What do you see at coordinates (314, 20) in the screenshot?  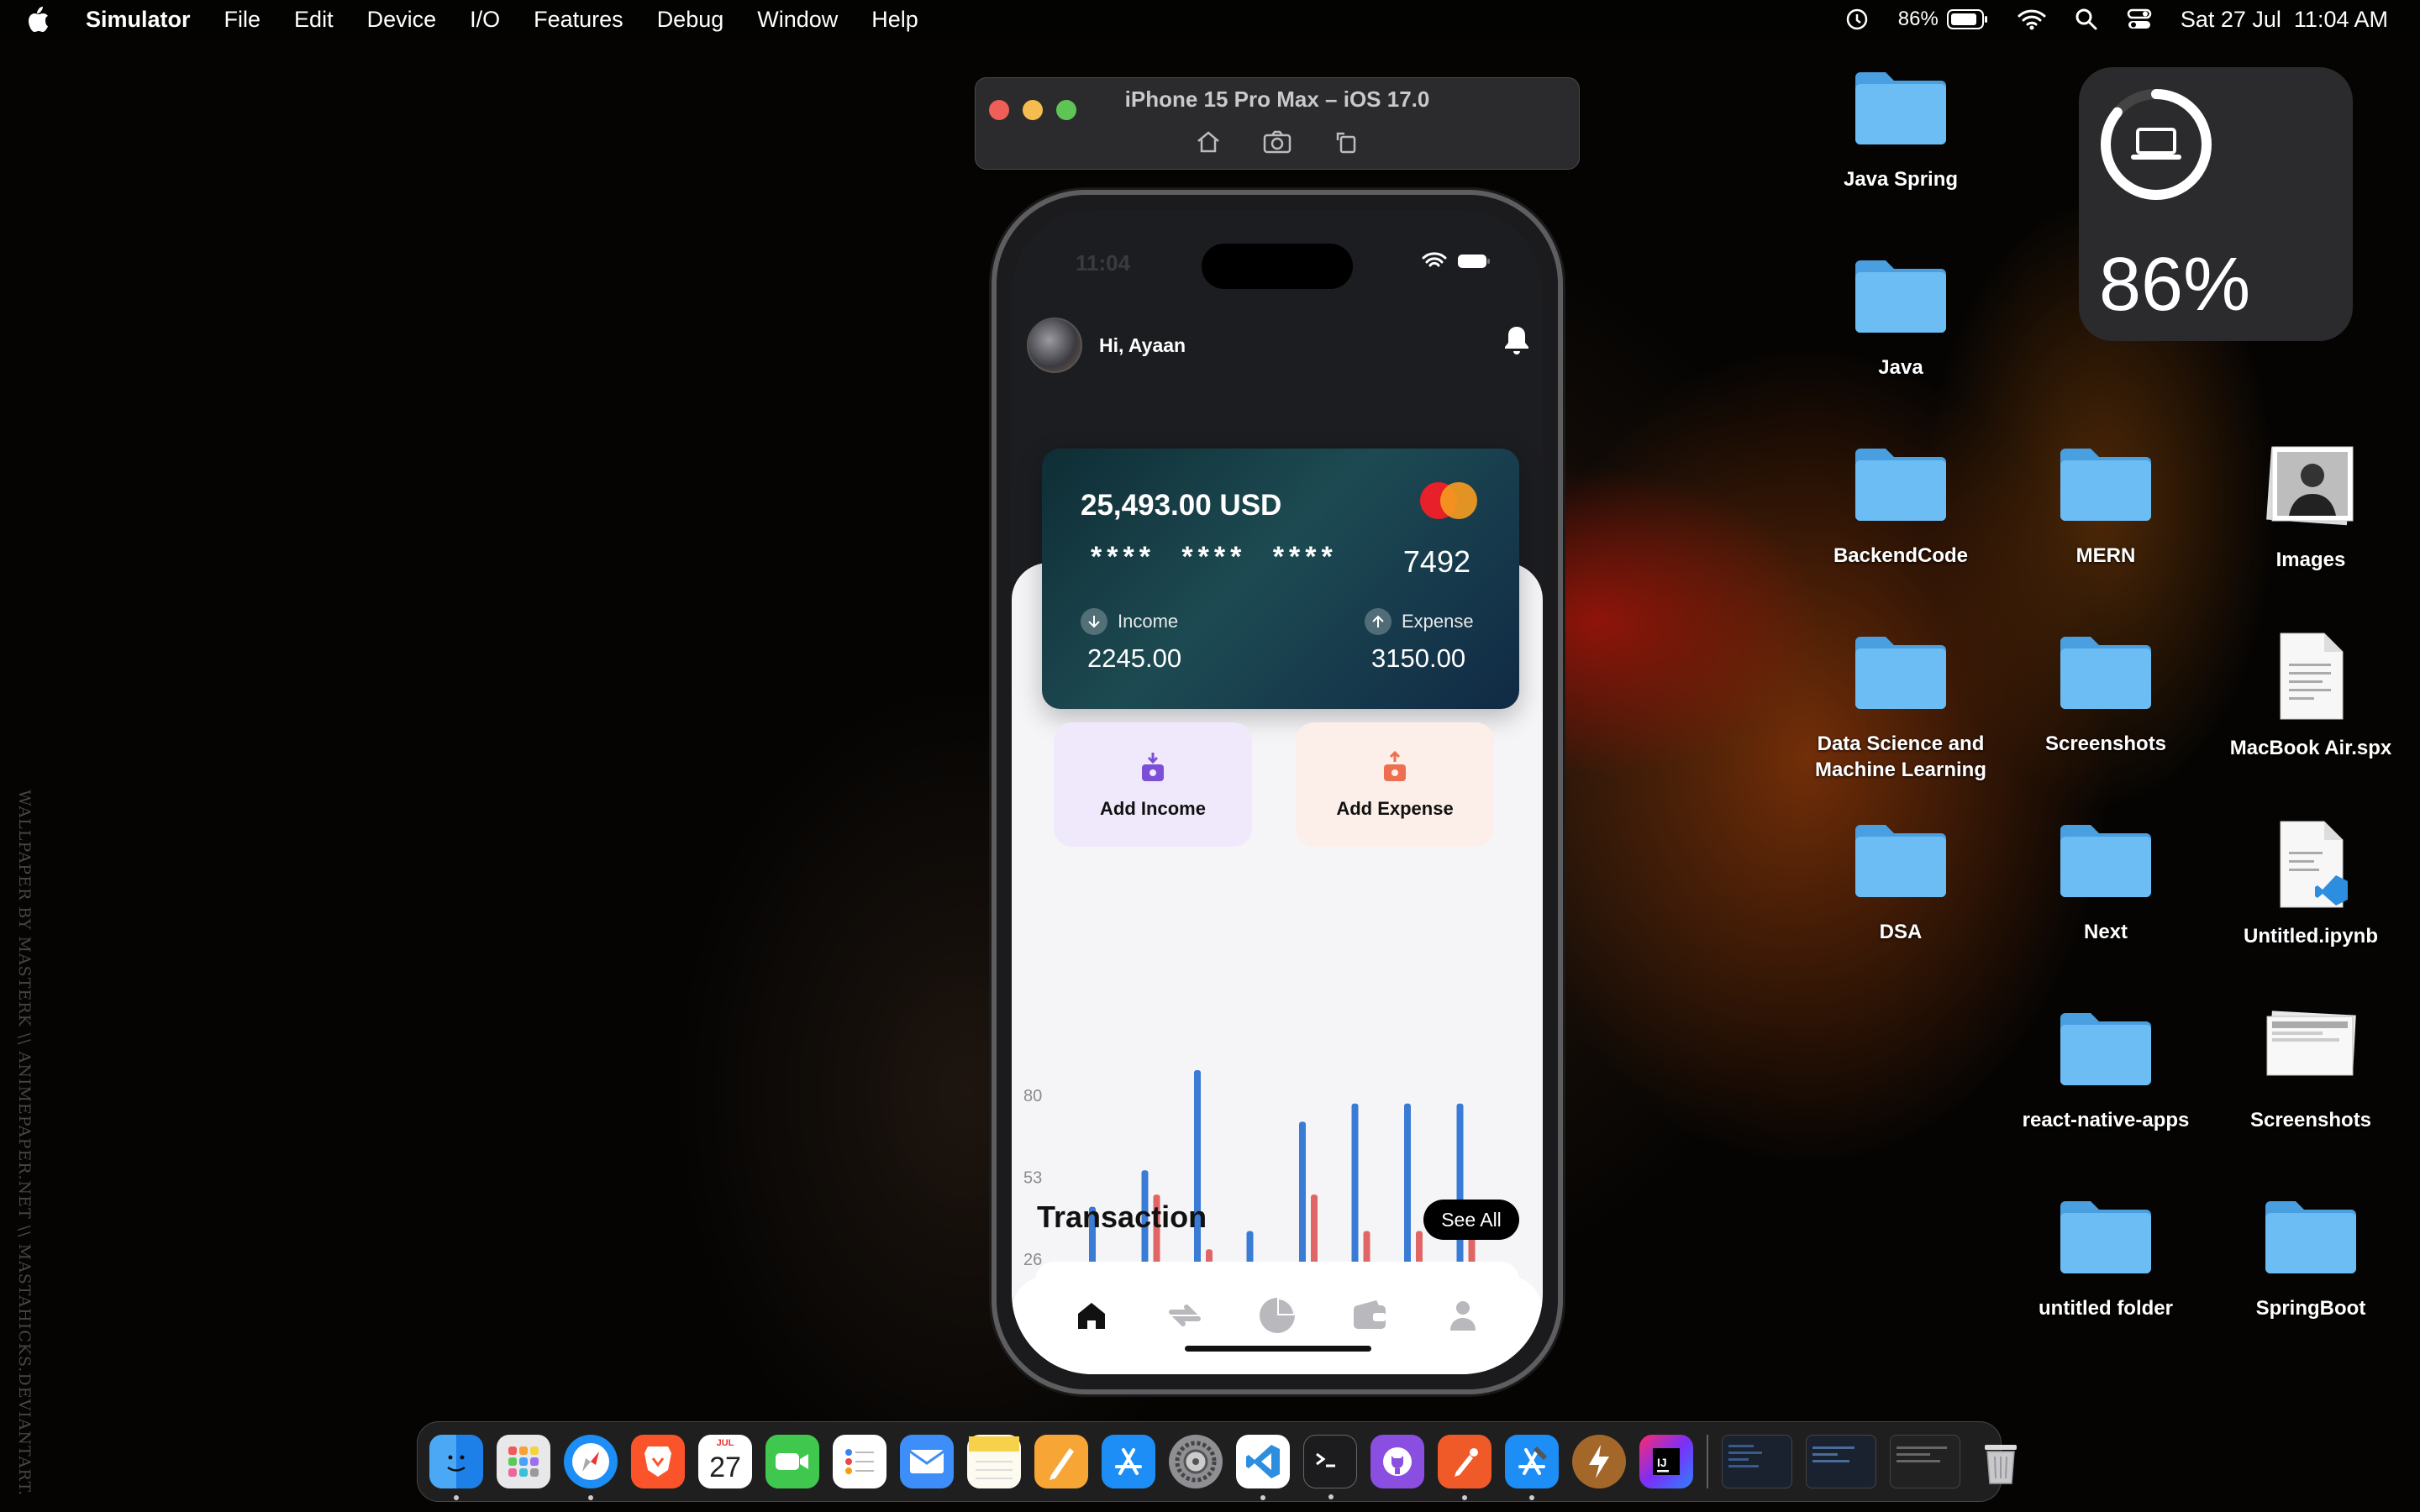 I see `menu-edit: Edit` at bounding box center [314, 20].